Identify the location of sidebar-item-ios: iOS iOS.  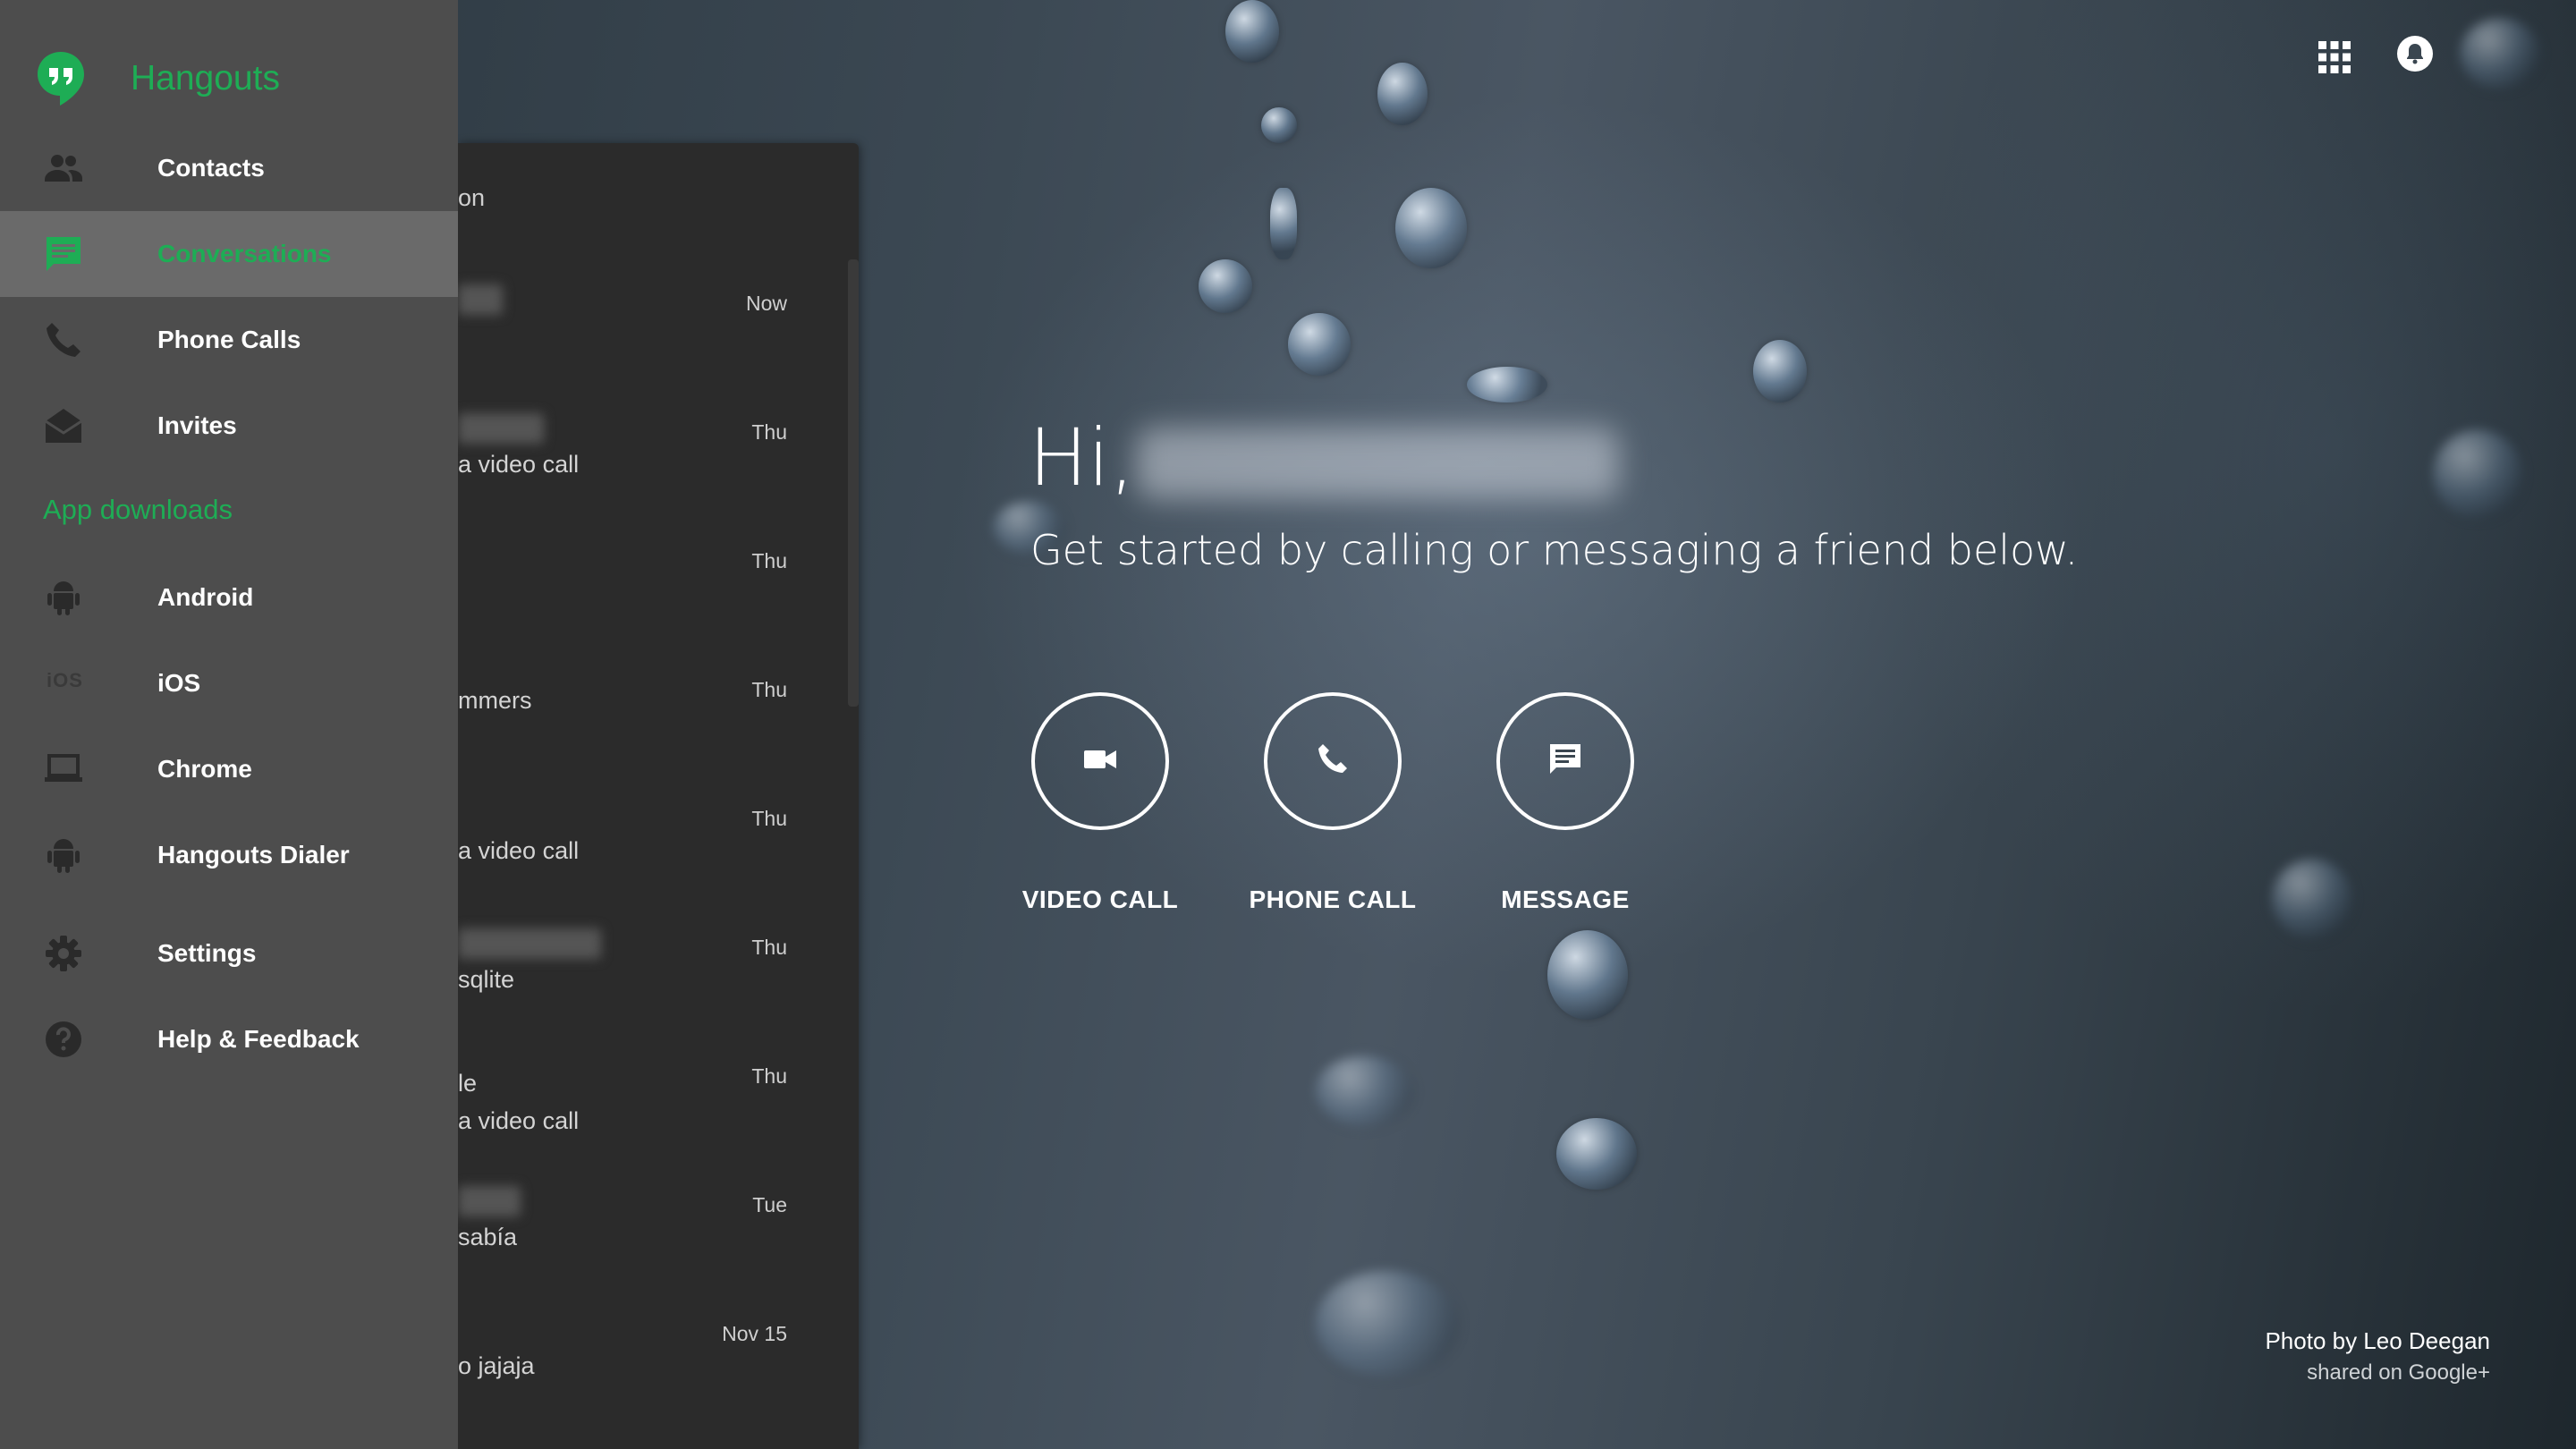
(229, 683).